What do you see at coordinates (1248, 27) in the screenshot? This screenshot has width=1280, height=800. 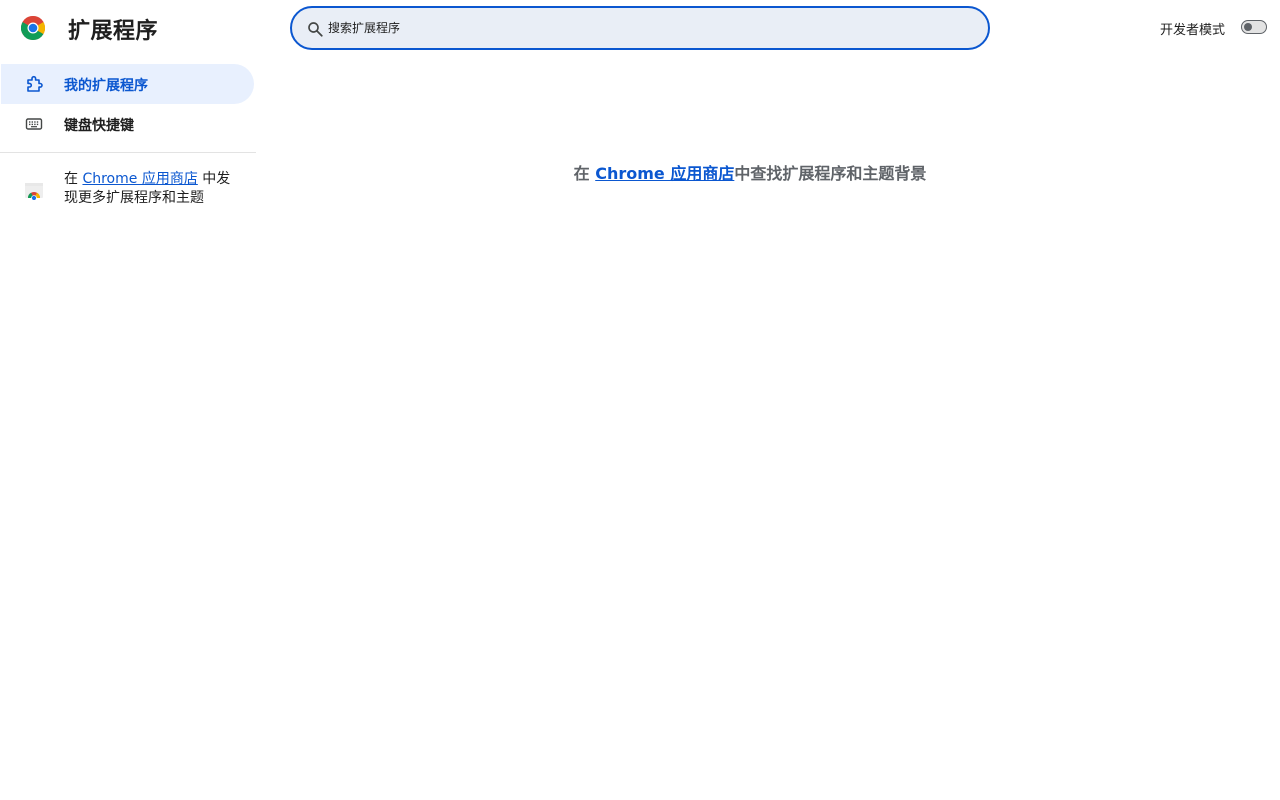 I see `toggle-knob` at bounding box center [1248, 27].